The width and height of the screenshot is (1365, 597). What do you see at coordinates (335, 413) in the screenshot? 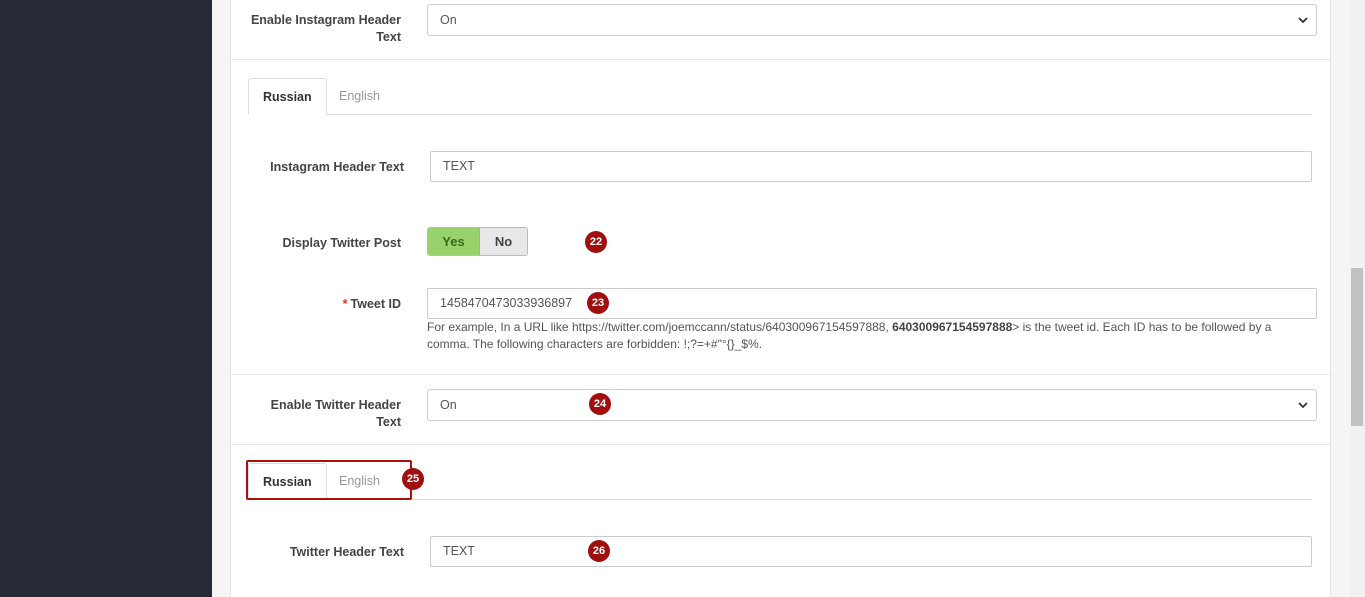
I see `twitter-header-label: Enable Twitter Header Text` at bounding box center [335, 413].